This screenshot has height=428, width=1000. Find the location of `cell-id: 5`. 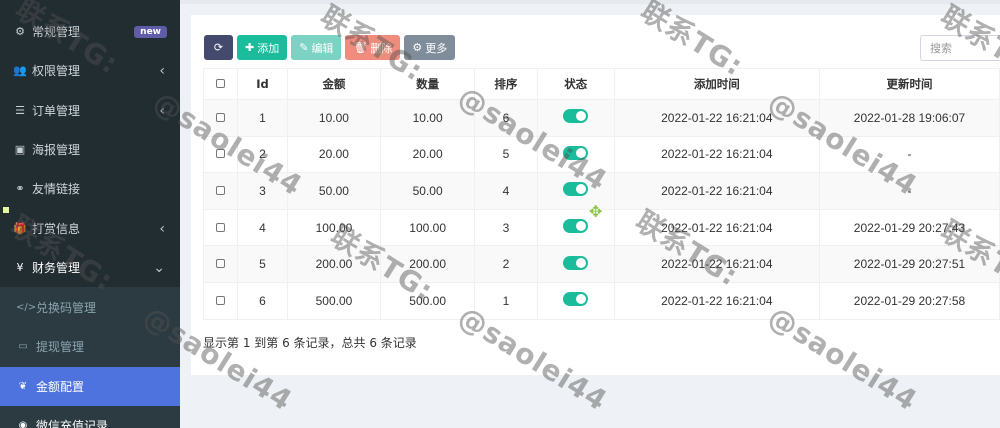

cell-id: 5 is located at coordinates (262, 264).